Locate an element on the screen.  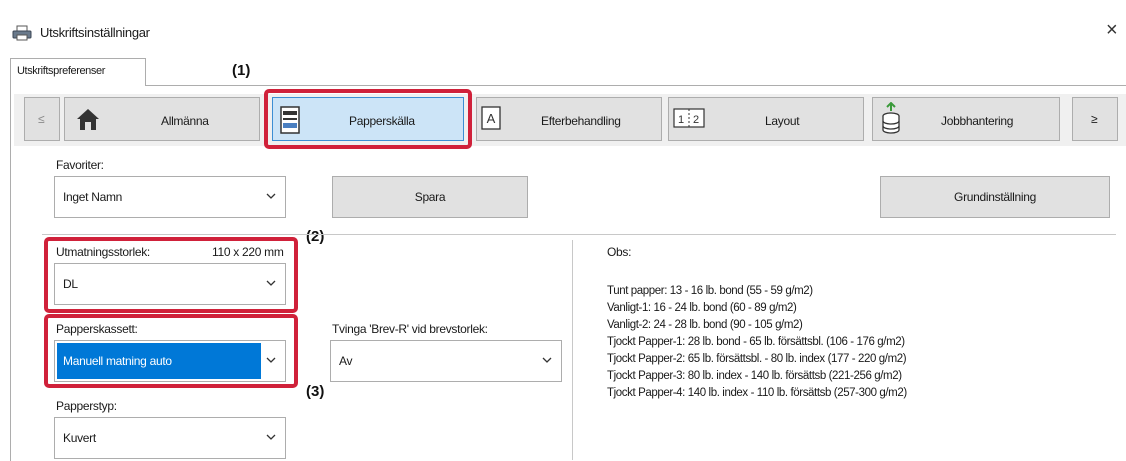
force-letter-label: Tvinga 'Brev-R' vid brevstorlek: is located at coordinates (410, 329).